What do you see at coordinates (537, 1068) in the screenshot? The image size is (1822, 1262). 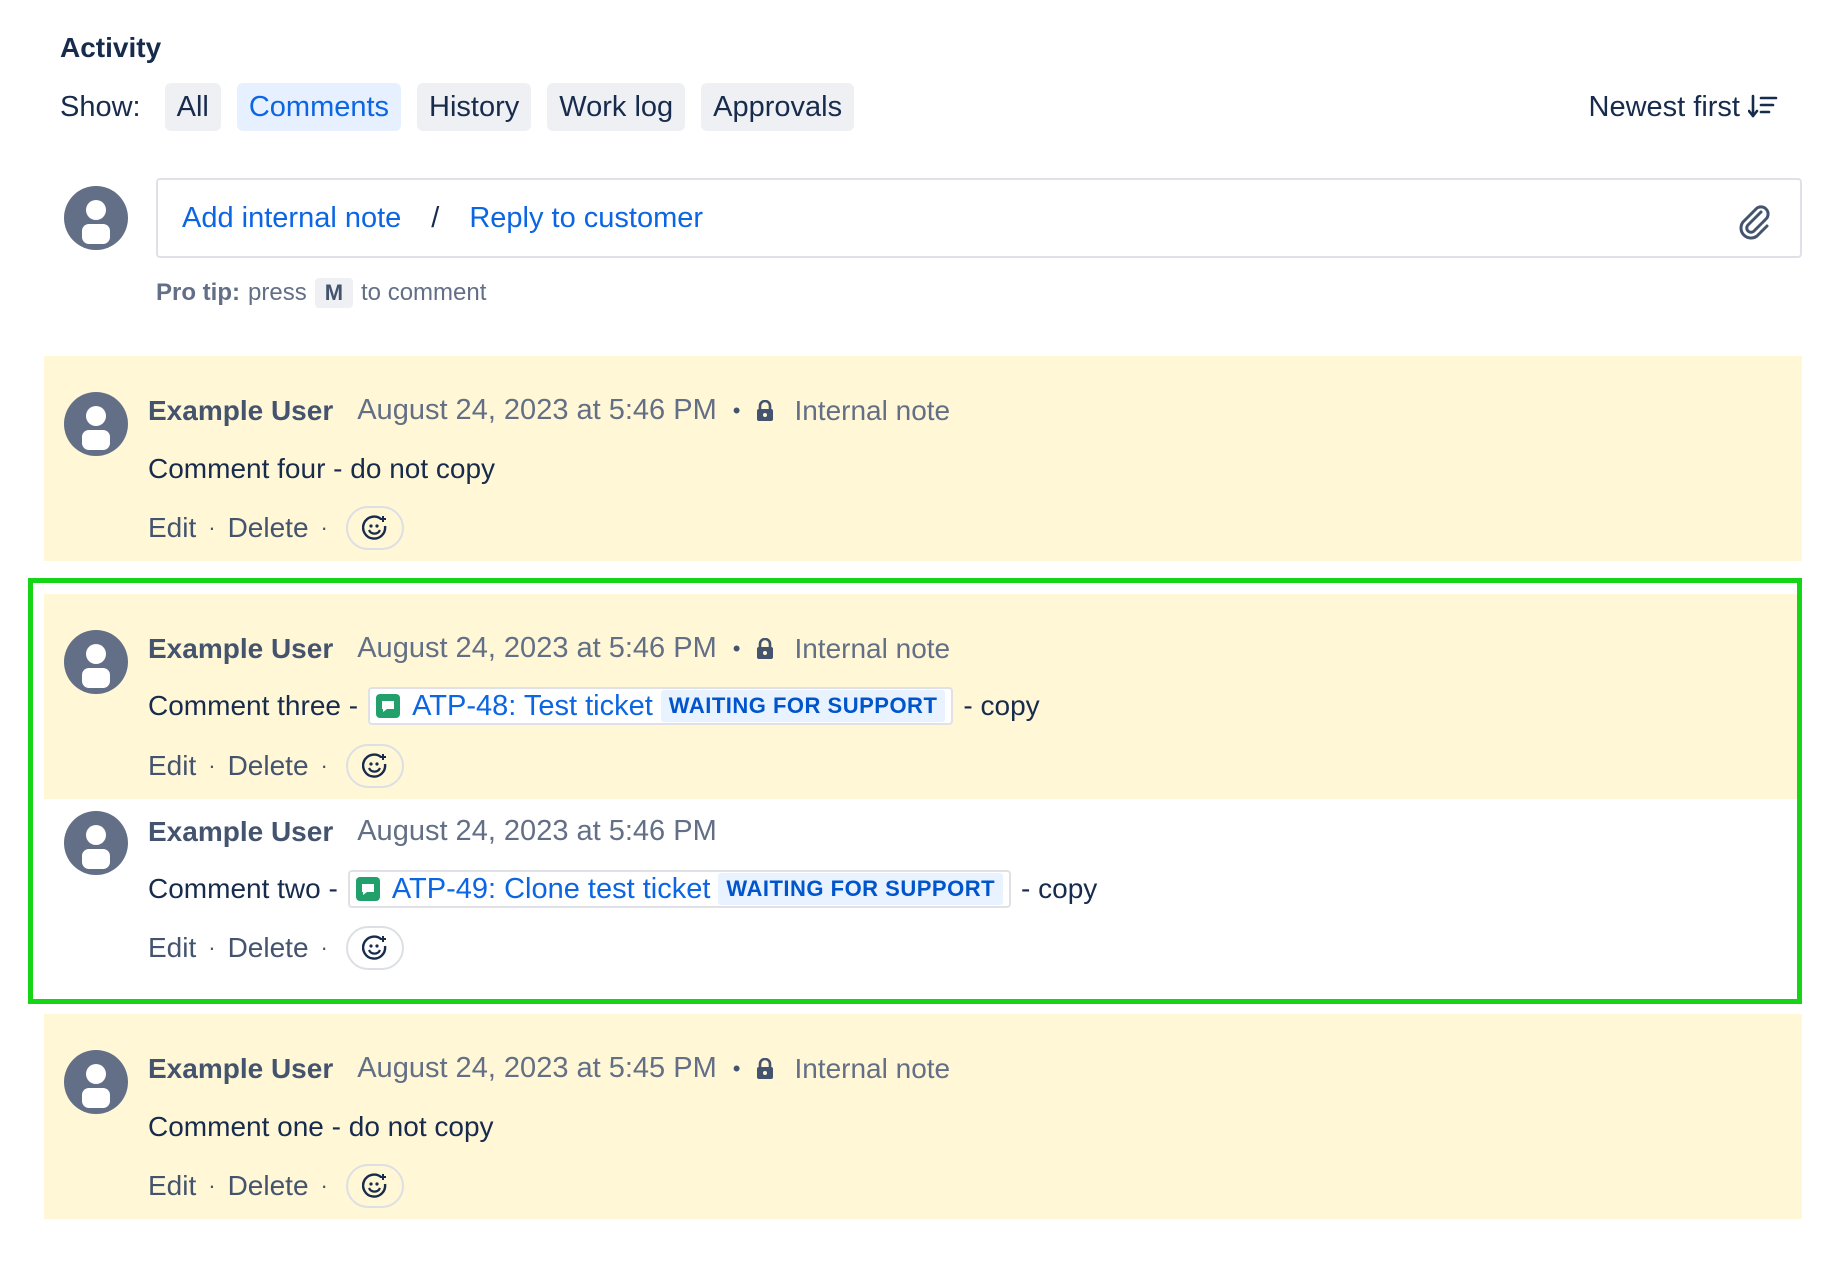 I see `comment-date: August 24, 2023 at 5:45 PM` at bounding box center [537, 1068].